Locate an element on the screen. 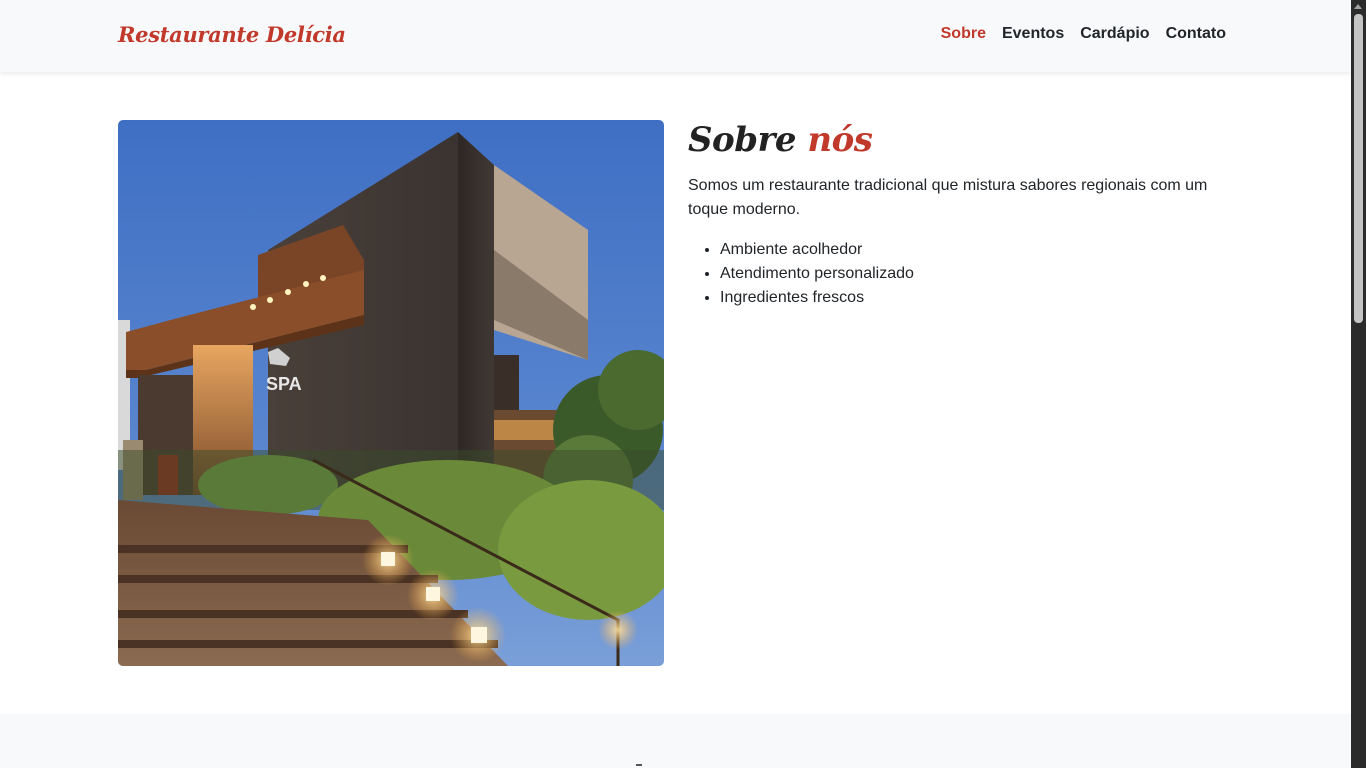  scrollbar is located at coordinates (1358, 384).